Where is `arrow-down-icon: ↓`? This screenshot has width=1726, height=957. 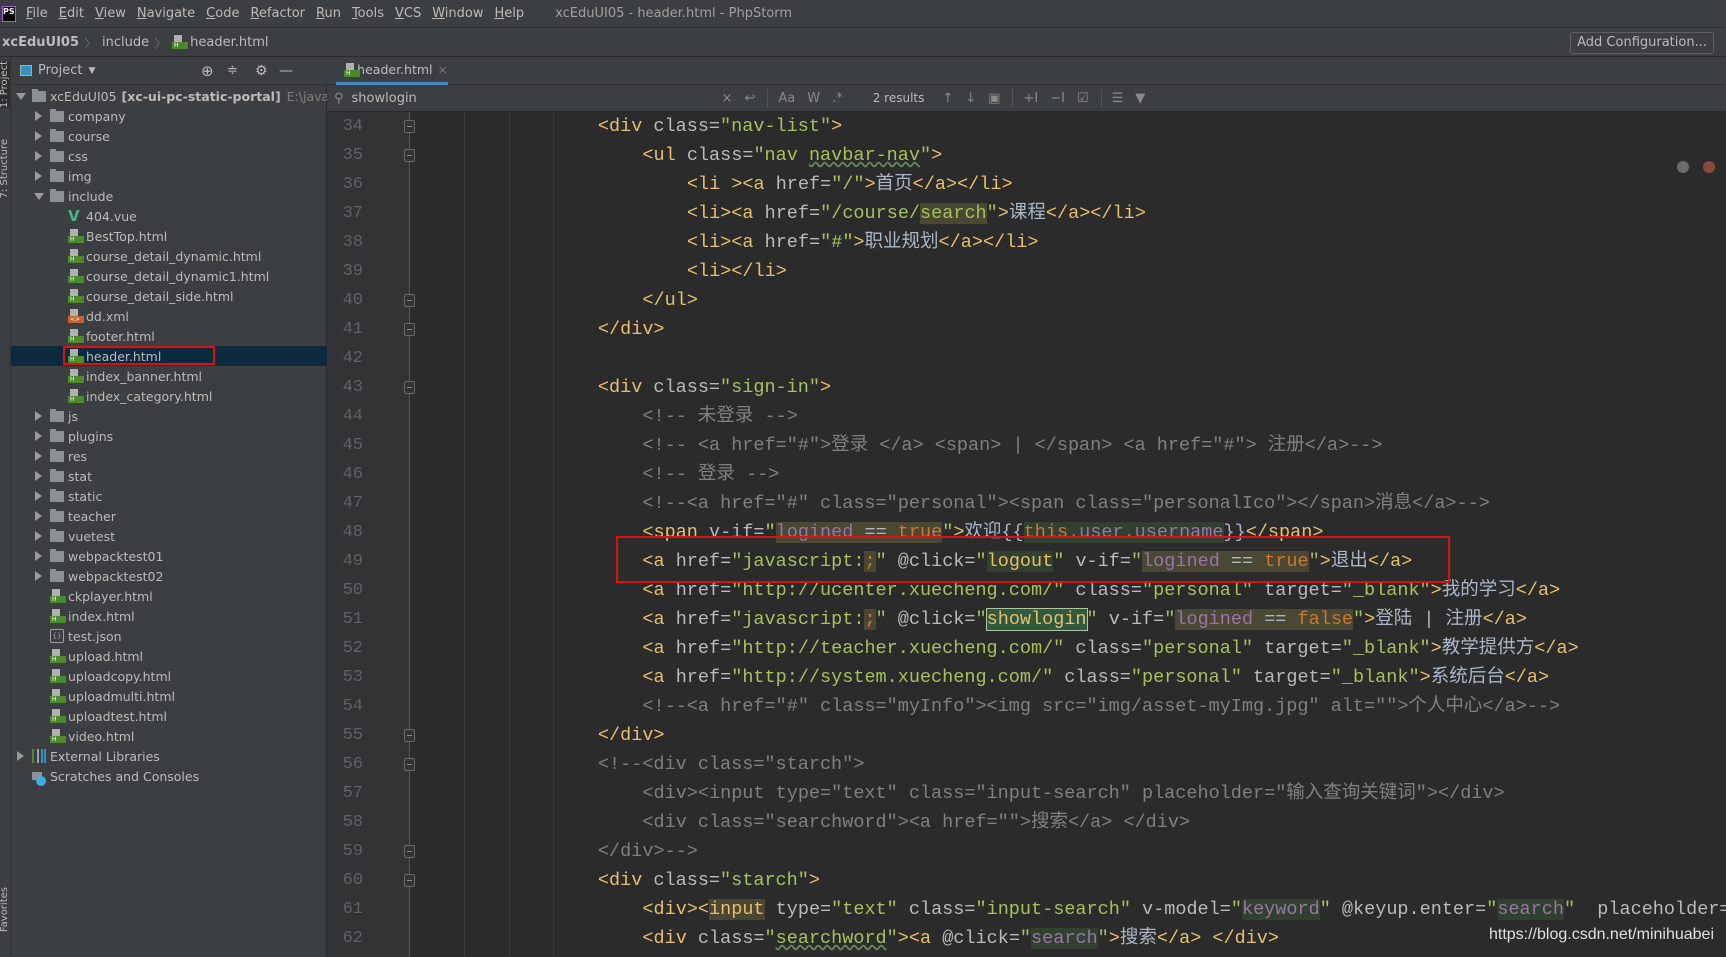
arrow-down-icon: ↓ is located at coordinates (970, 98).